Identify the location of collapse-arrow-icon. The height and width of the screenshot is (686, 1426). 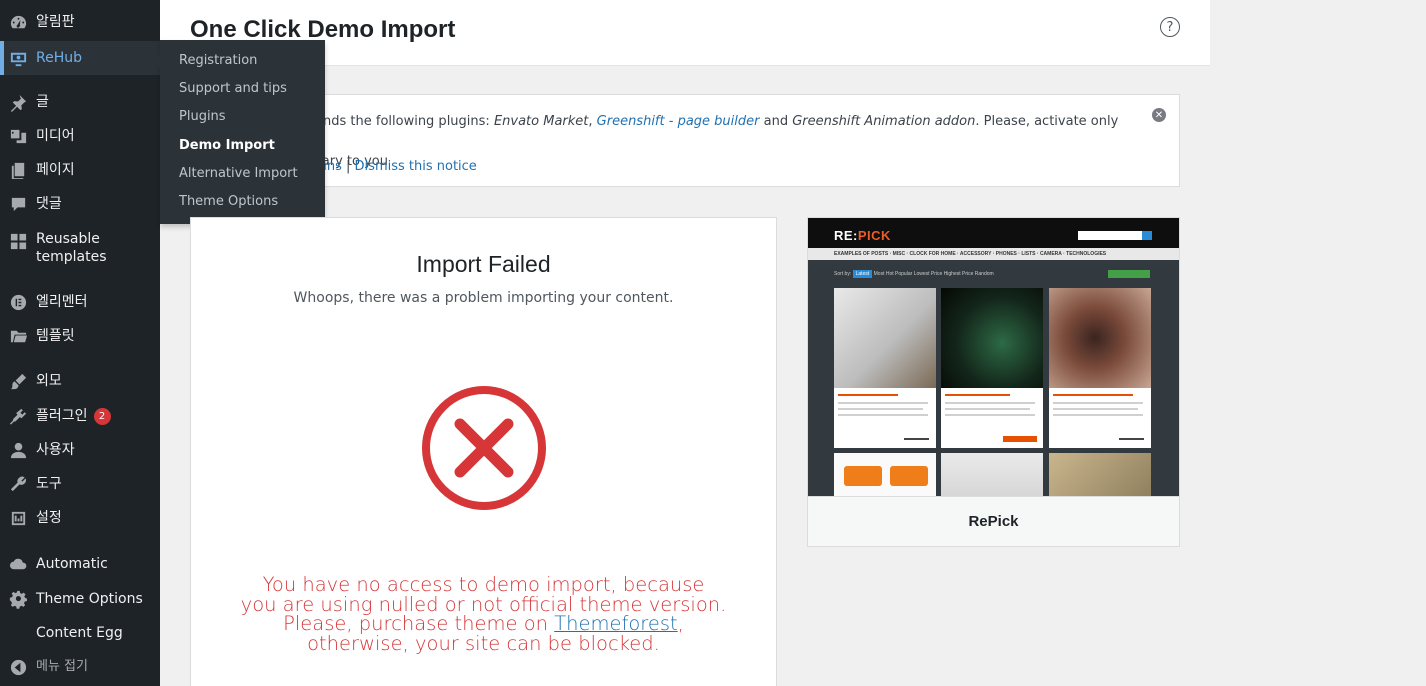
(18, 667).